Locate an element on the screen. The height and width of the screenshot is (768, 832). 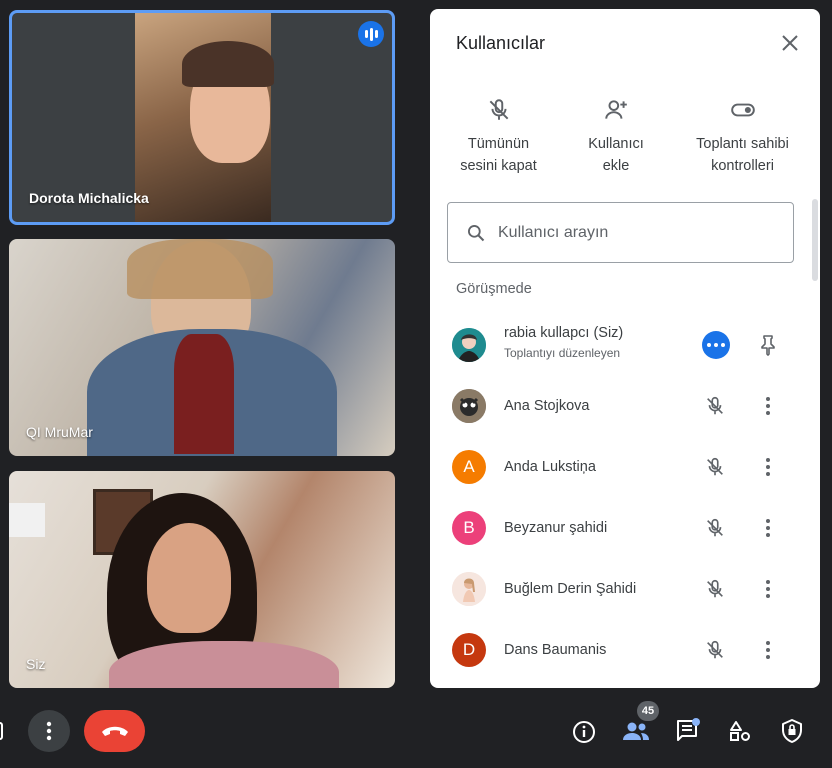
camera-icon is located at coordinates (1, 731).